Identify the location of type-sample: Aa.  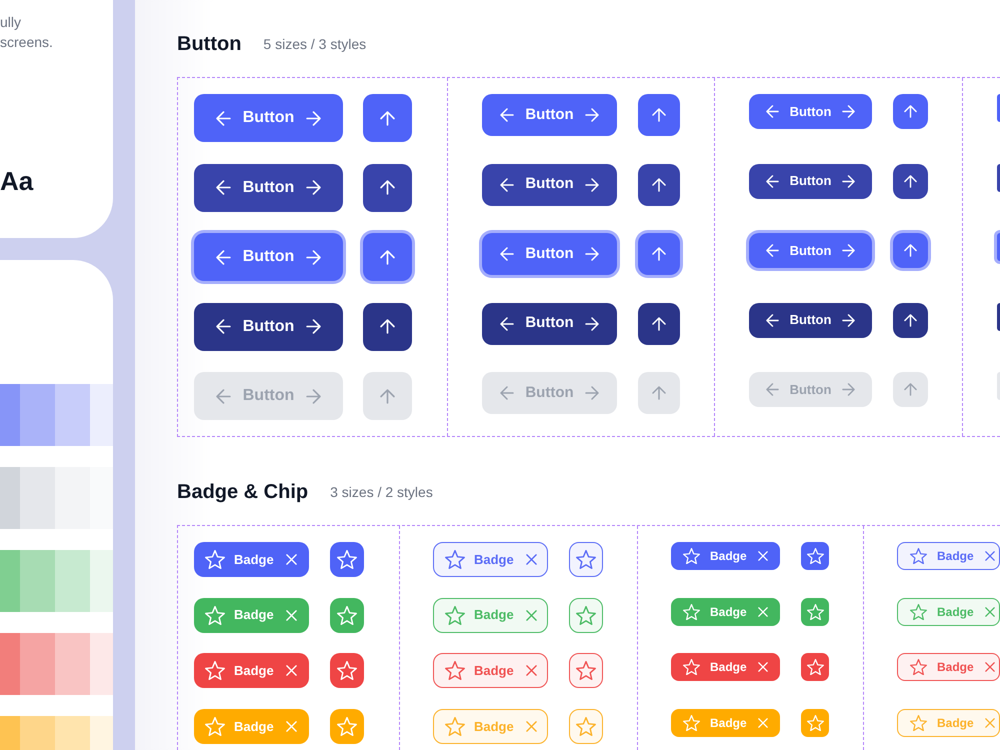
(17, 181).